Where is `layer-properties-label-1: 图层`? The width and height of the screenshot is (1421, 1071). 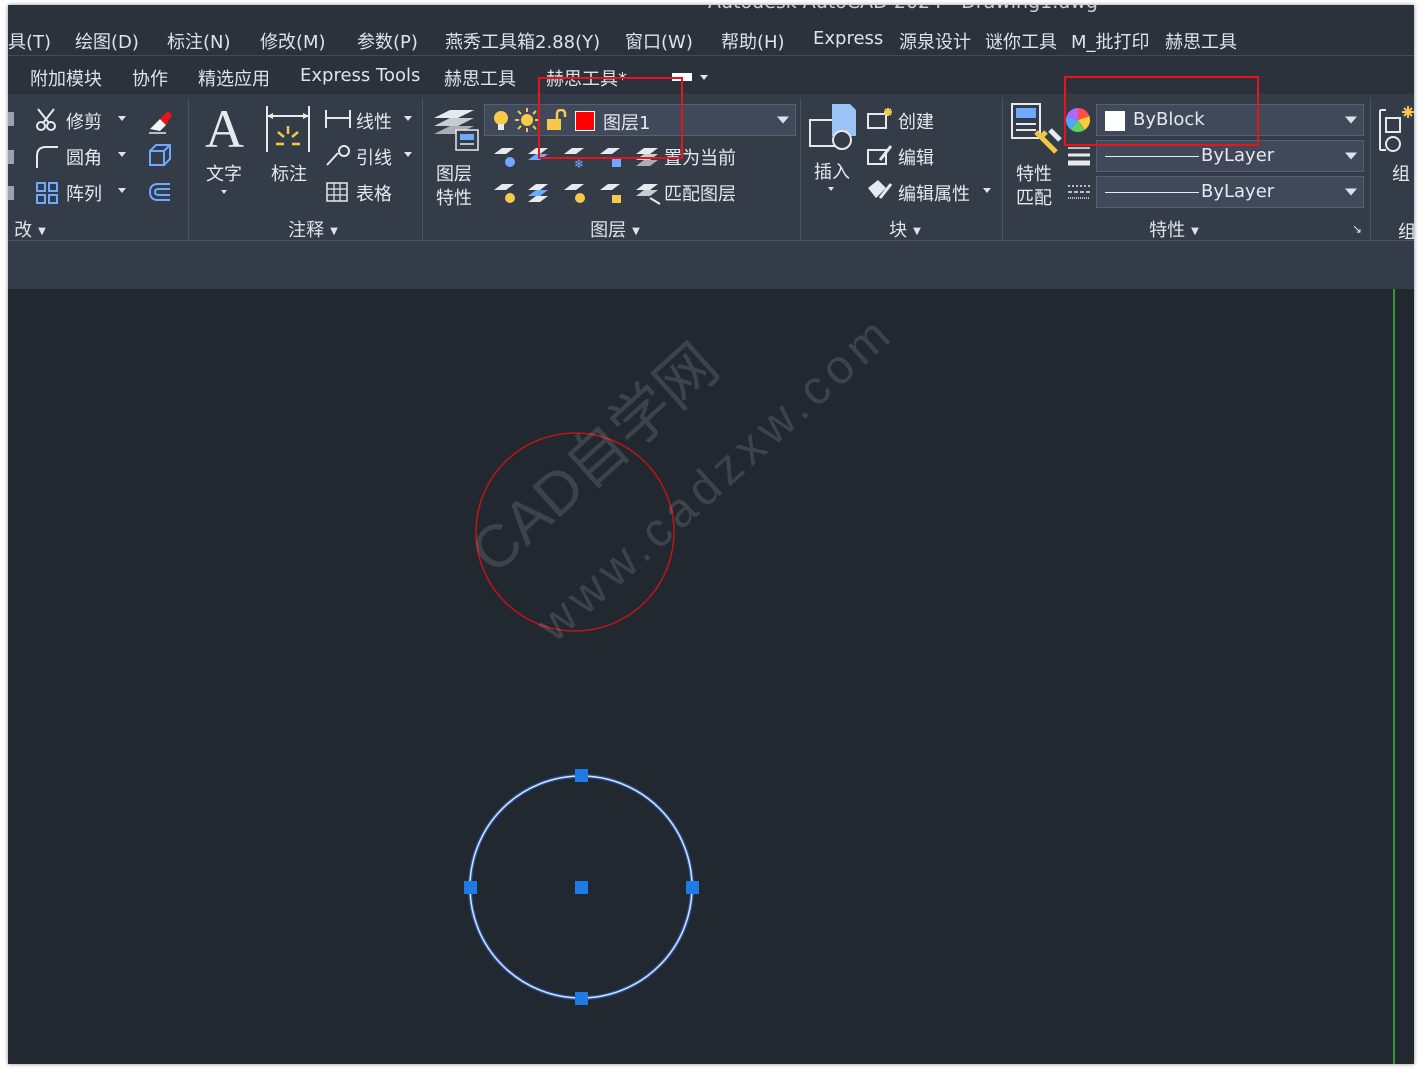
layer-properties-label-1: 图层 is located at coordinates (454, 173).